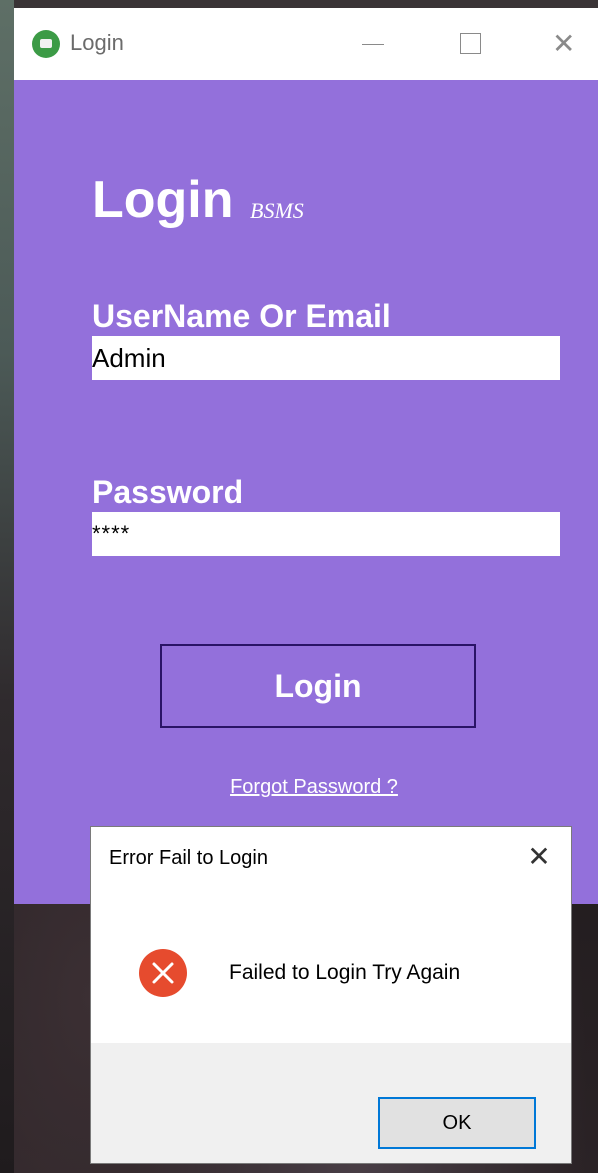 The width and height of the screenshot is (598, 1173). What do you see at coordinates (188, 858) in the screenshot?
I see `dialog-title: Error Fail to Login` at bounding box center [188, 858].